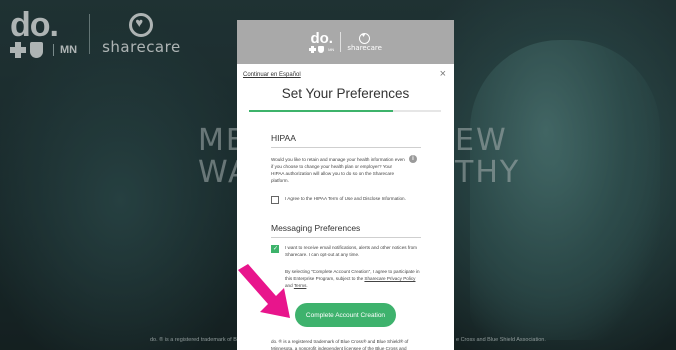  I want to click on do-logo-text: do., so click(321, 38).